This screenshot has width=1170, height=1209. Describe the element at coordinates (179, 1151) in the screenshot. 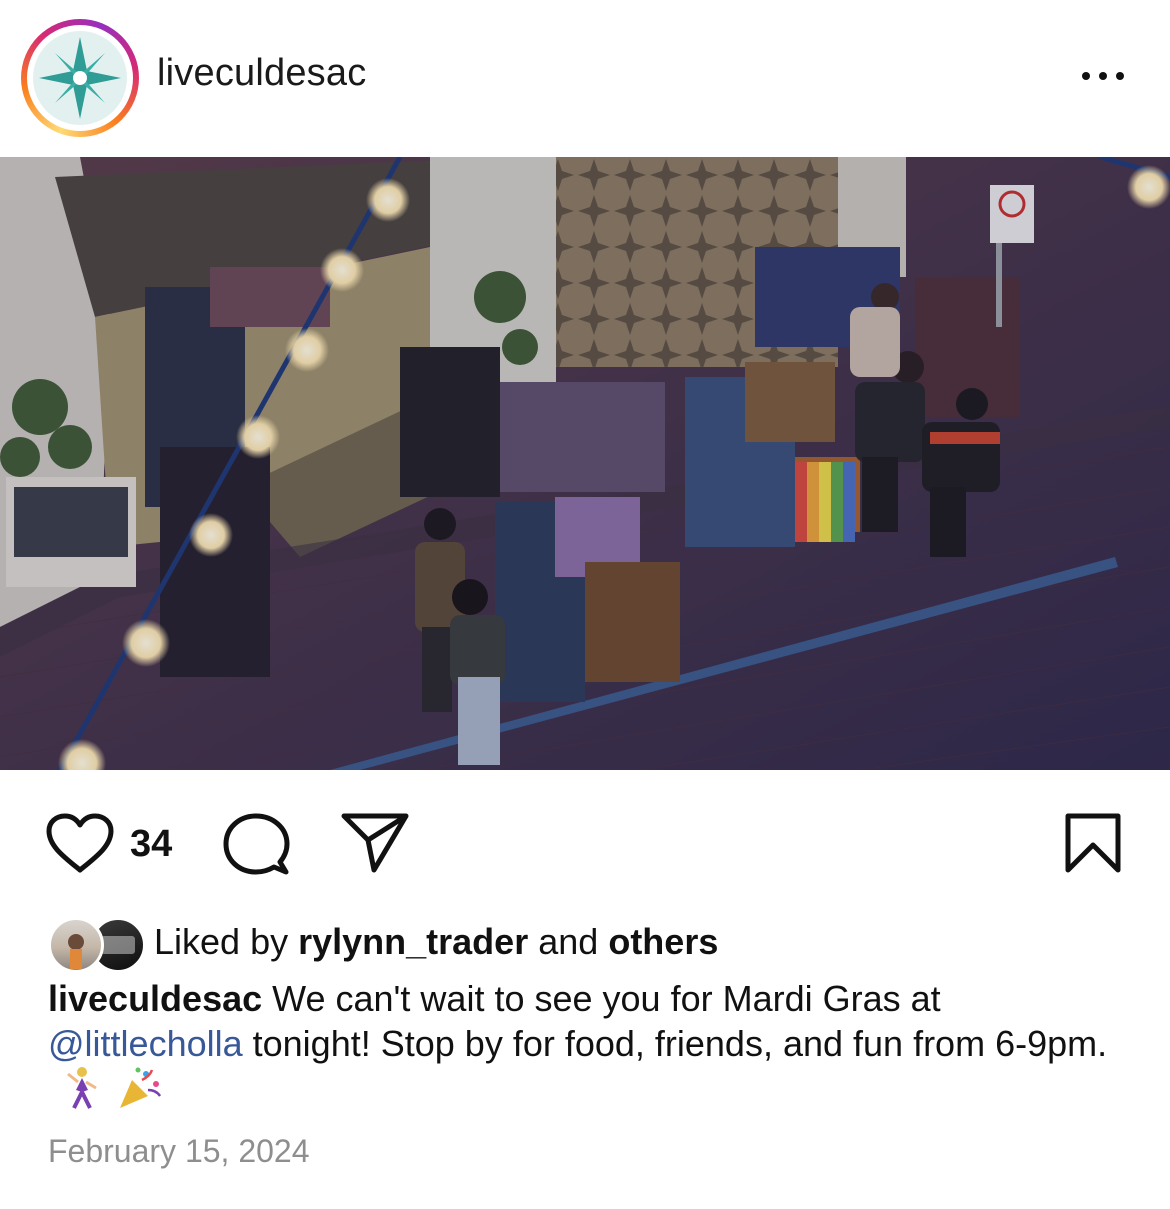

I see `post-date: February 15, 2024` at that location.